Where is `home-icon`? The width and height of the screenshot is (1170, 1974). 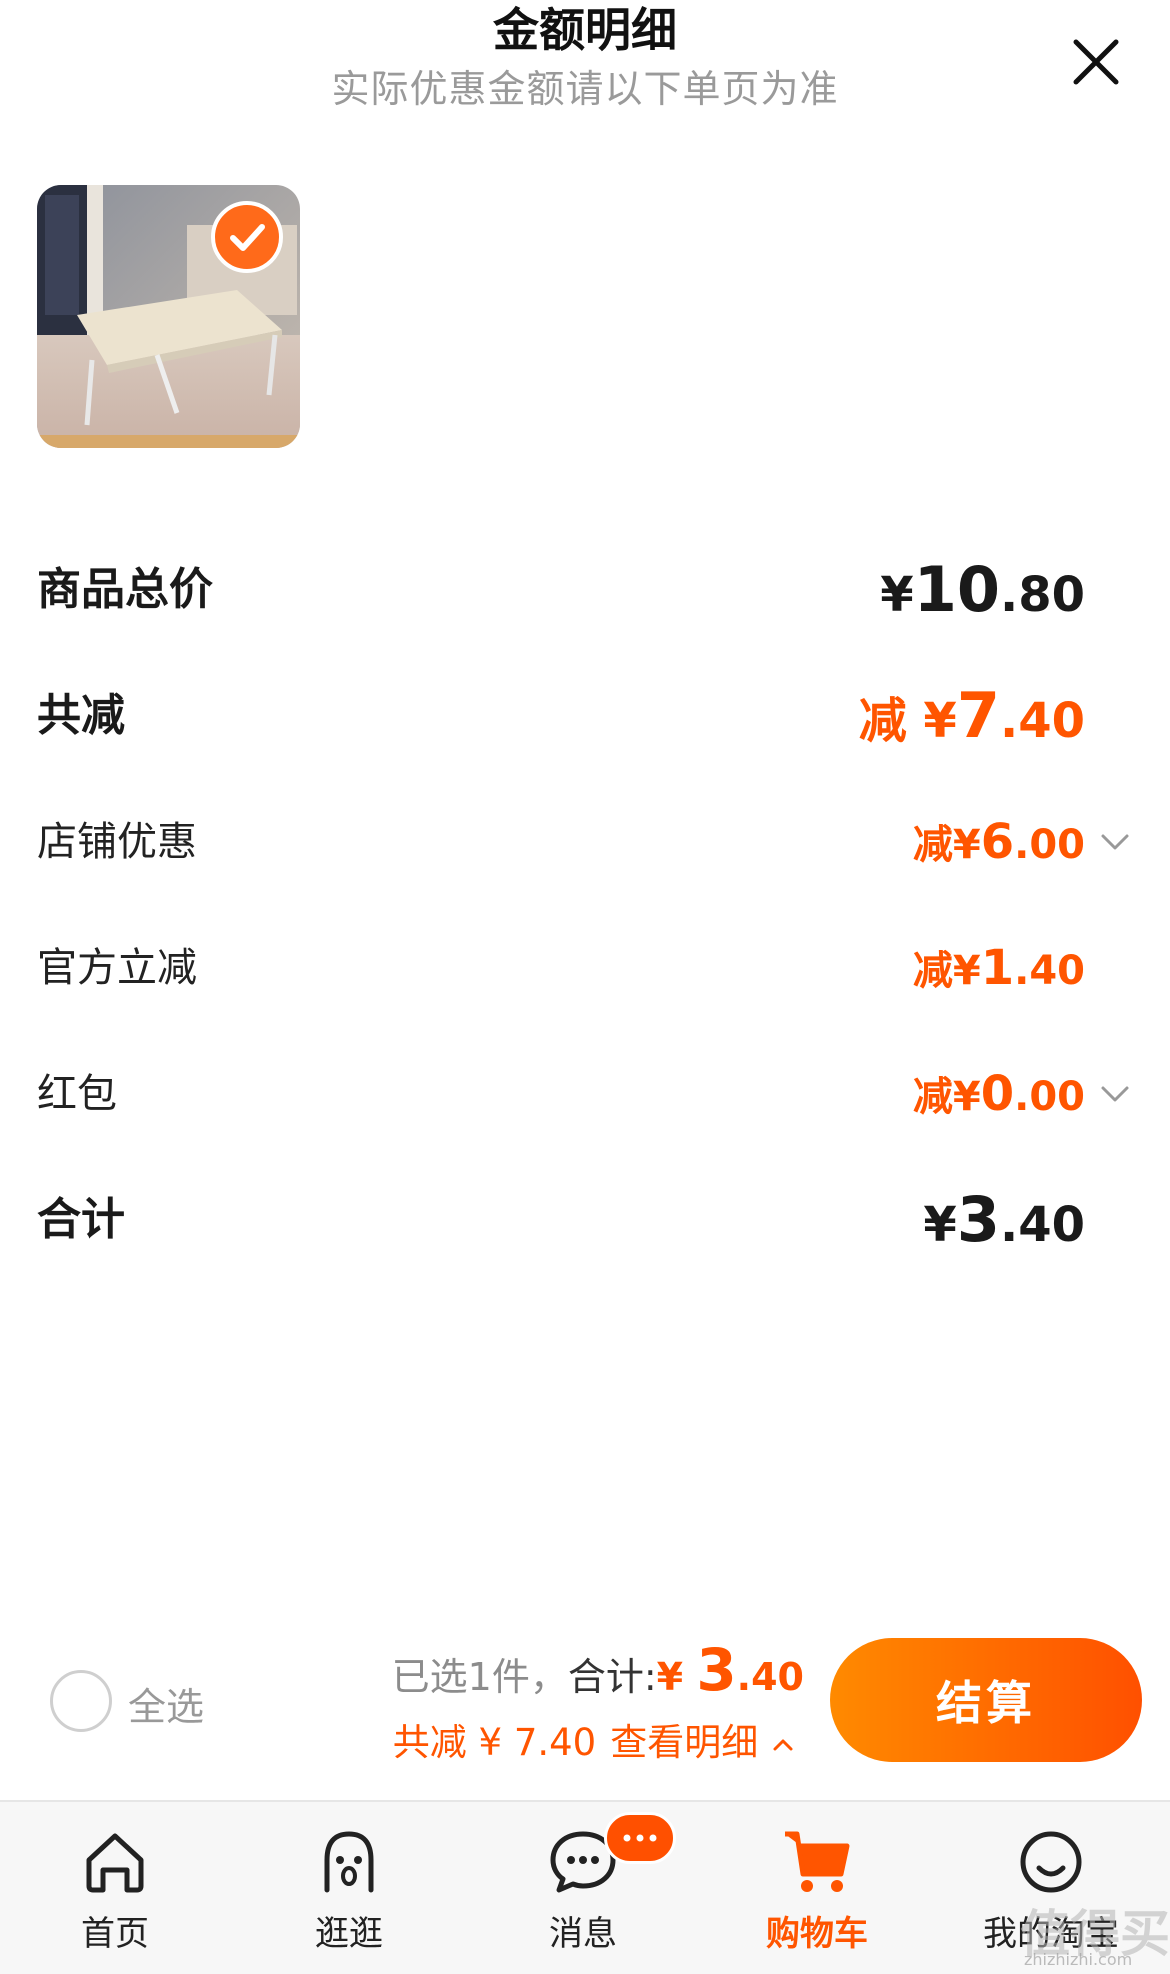
home-icon is located at coordinates (115, 1863).